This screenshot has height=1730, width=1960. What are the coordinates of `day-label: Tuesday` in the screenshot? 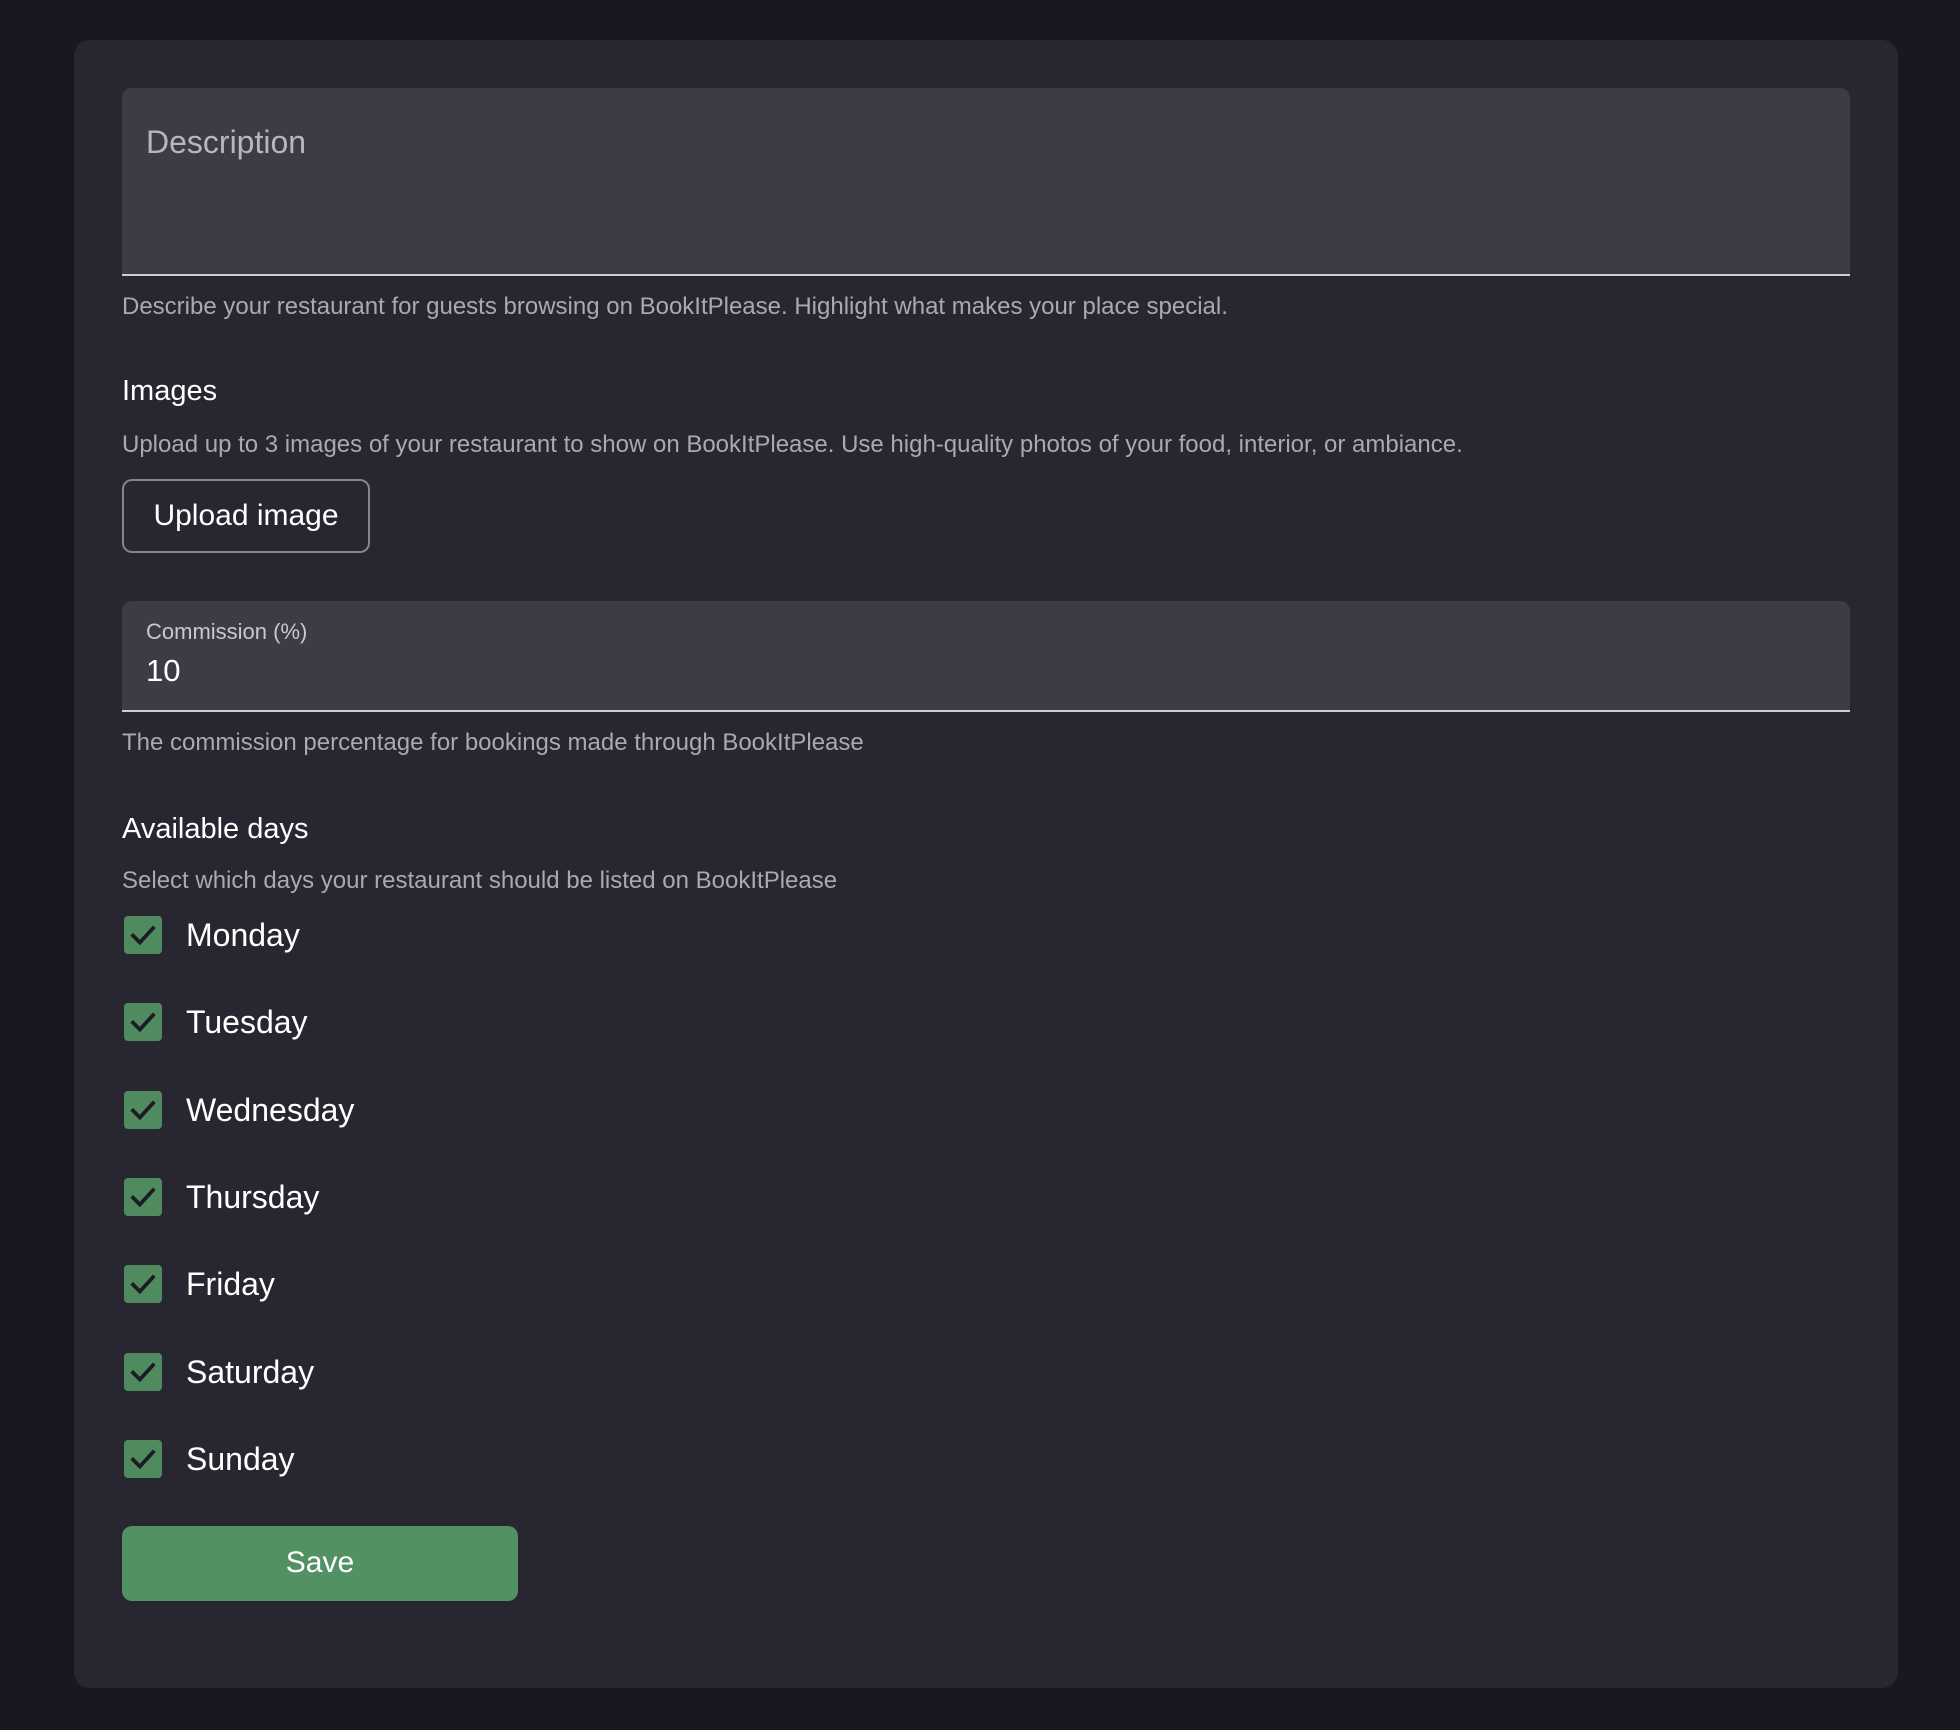 It's located at (247, 1022).